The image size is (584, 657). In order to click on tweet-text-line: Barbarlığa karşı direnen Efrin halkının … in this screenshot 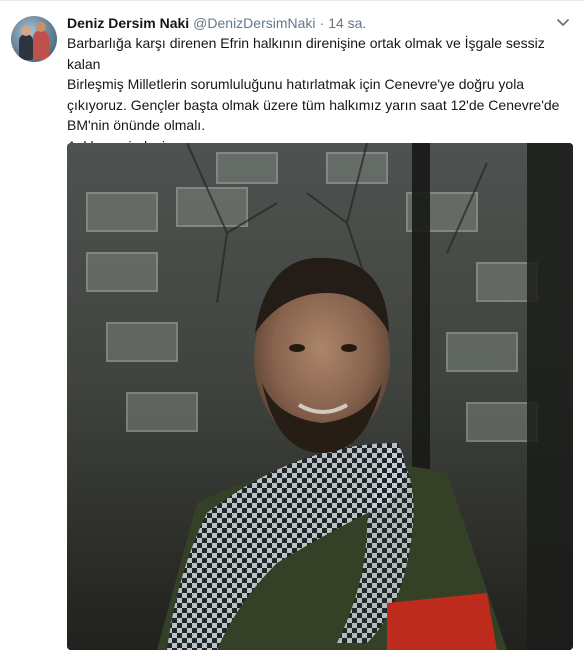, I will do `click(306, 53)`.